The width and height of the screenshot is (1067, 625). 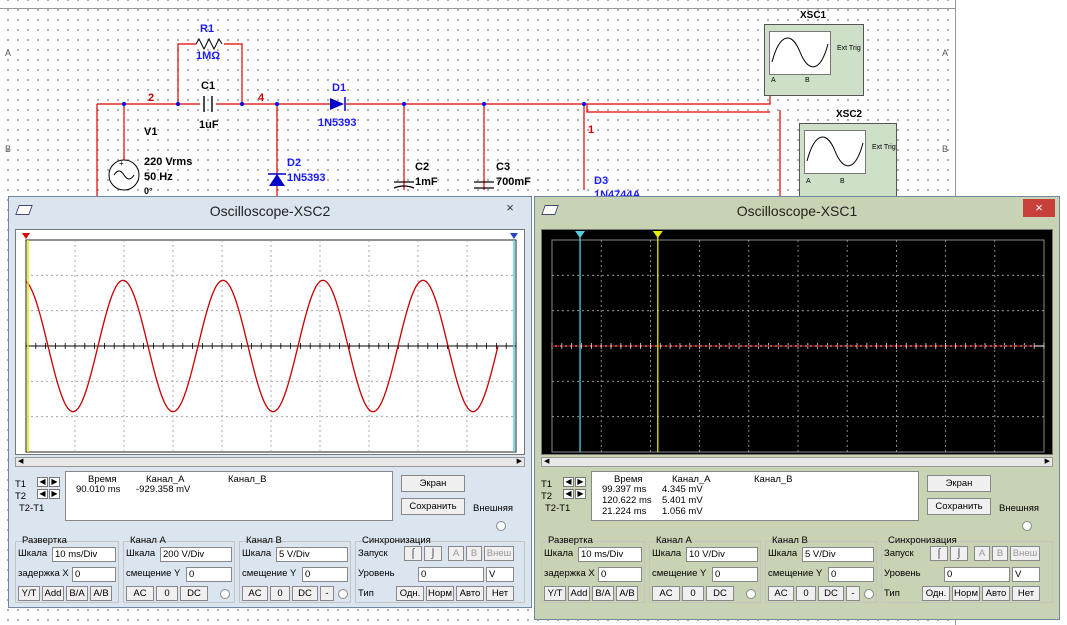 I want to click on trigger-rising-edge-button: ⌠, so click(x=939, y=553).